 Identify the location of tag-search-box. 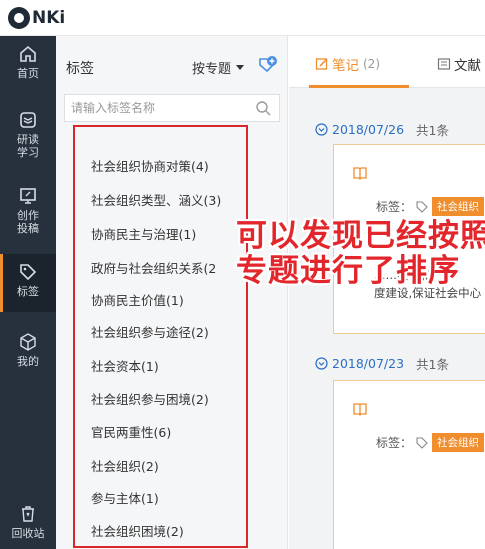
(172, 108).